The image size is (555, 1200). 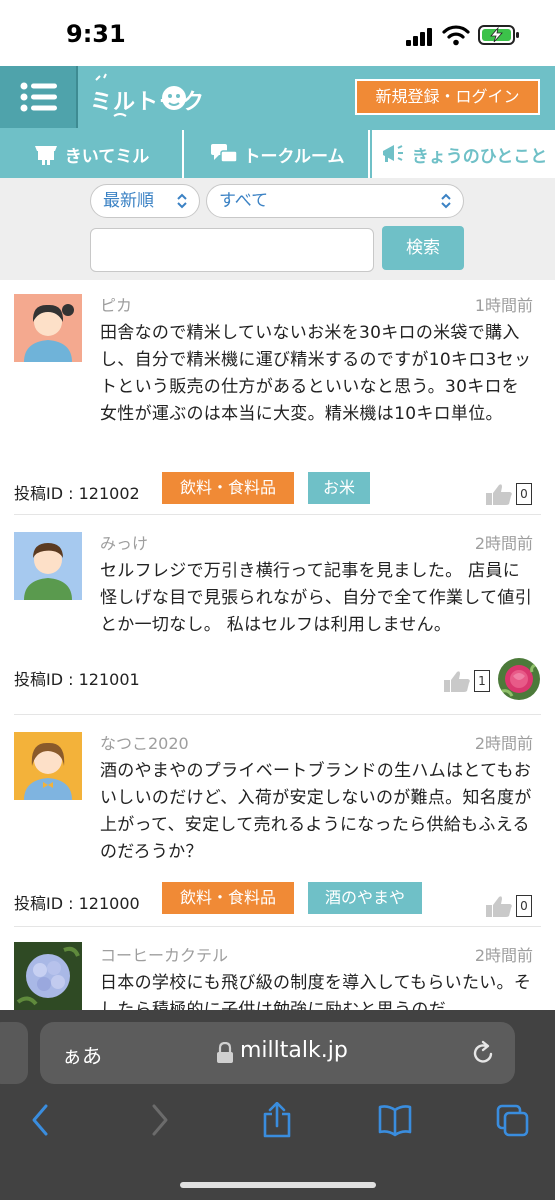 I want to click on address-bar: ぁあ milltalk.jp, so click(x=277, y=1053).